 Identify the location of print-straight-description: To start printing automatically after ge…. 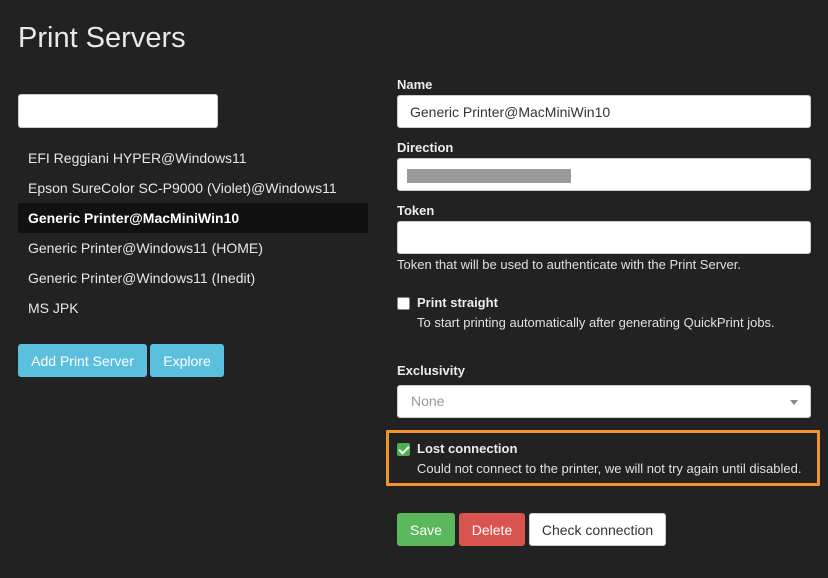
(596, 322).